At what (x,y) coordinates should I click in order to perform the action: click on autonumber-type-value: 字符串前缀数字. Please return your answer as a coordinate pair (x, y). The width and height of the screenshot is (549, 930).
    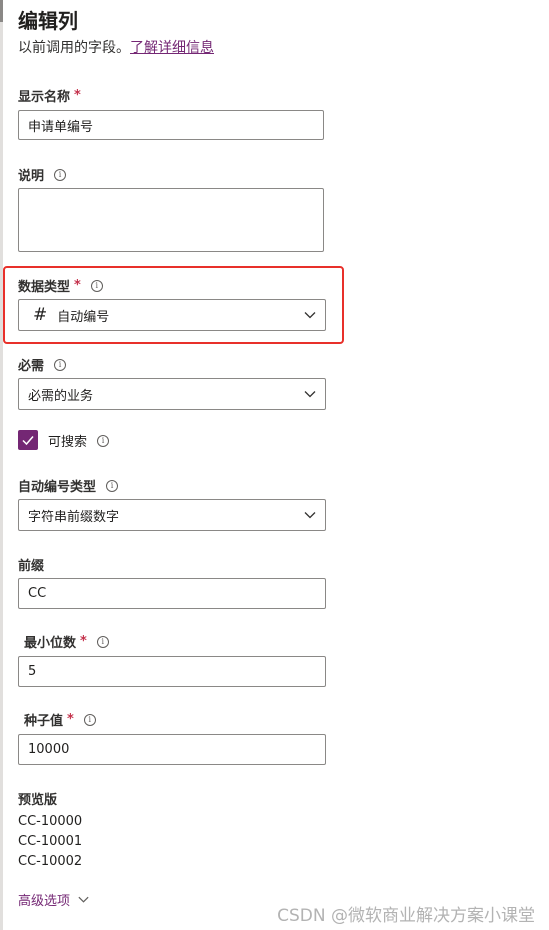
    Looking at the image, I should click on (74, 517).